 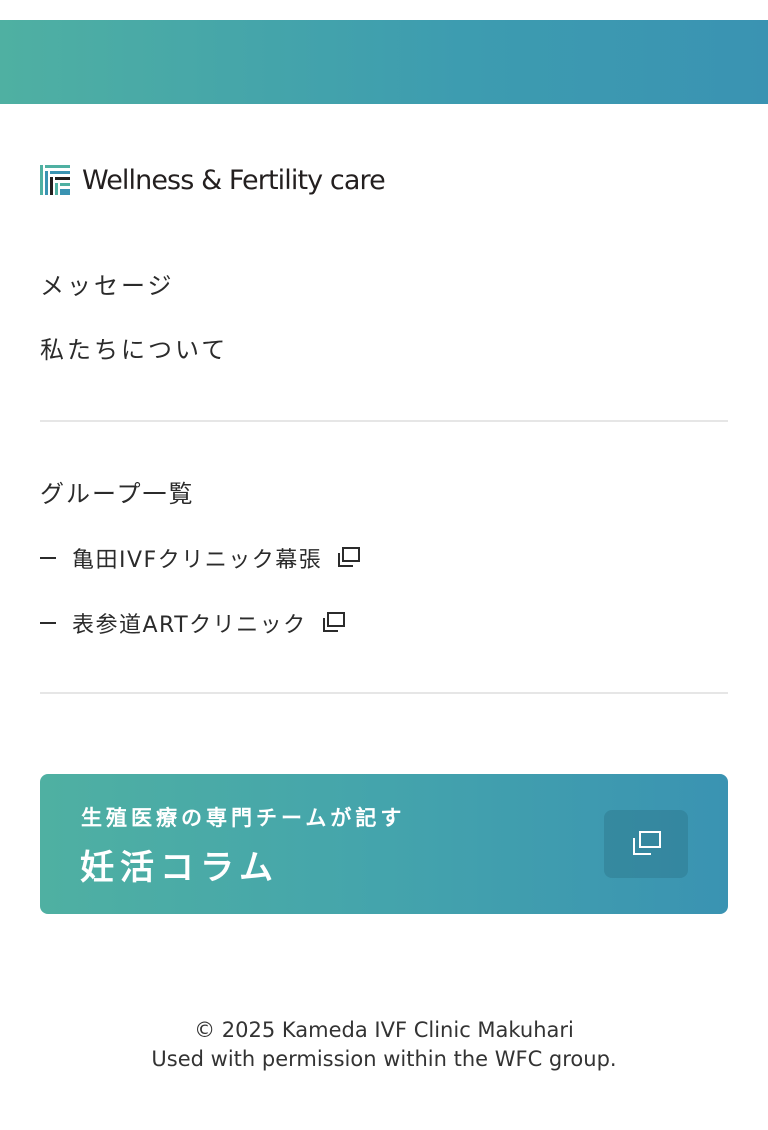 What do you see at coordinates (189, 625) in the screenshot?
I see `group-link-label: 表参道ARTクリニック` at bounding box center [189, 625].